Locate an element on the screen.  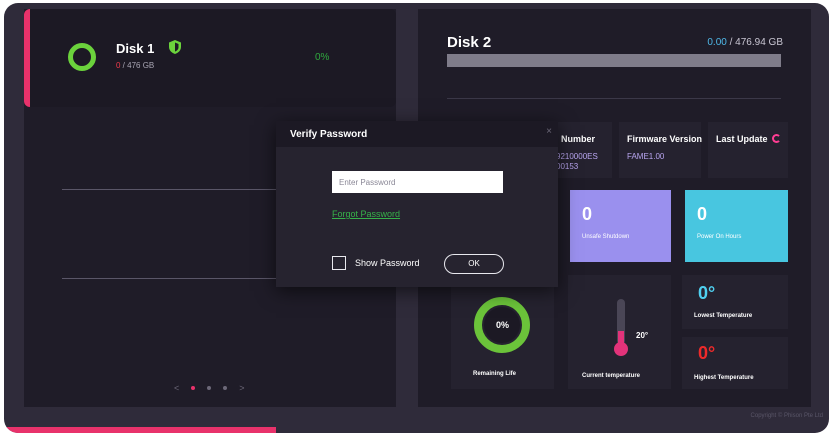
current-temperature-label: Current temperature is located at coordinates (611, 376).